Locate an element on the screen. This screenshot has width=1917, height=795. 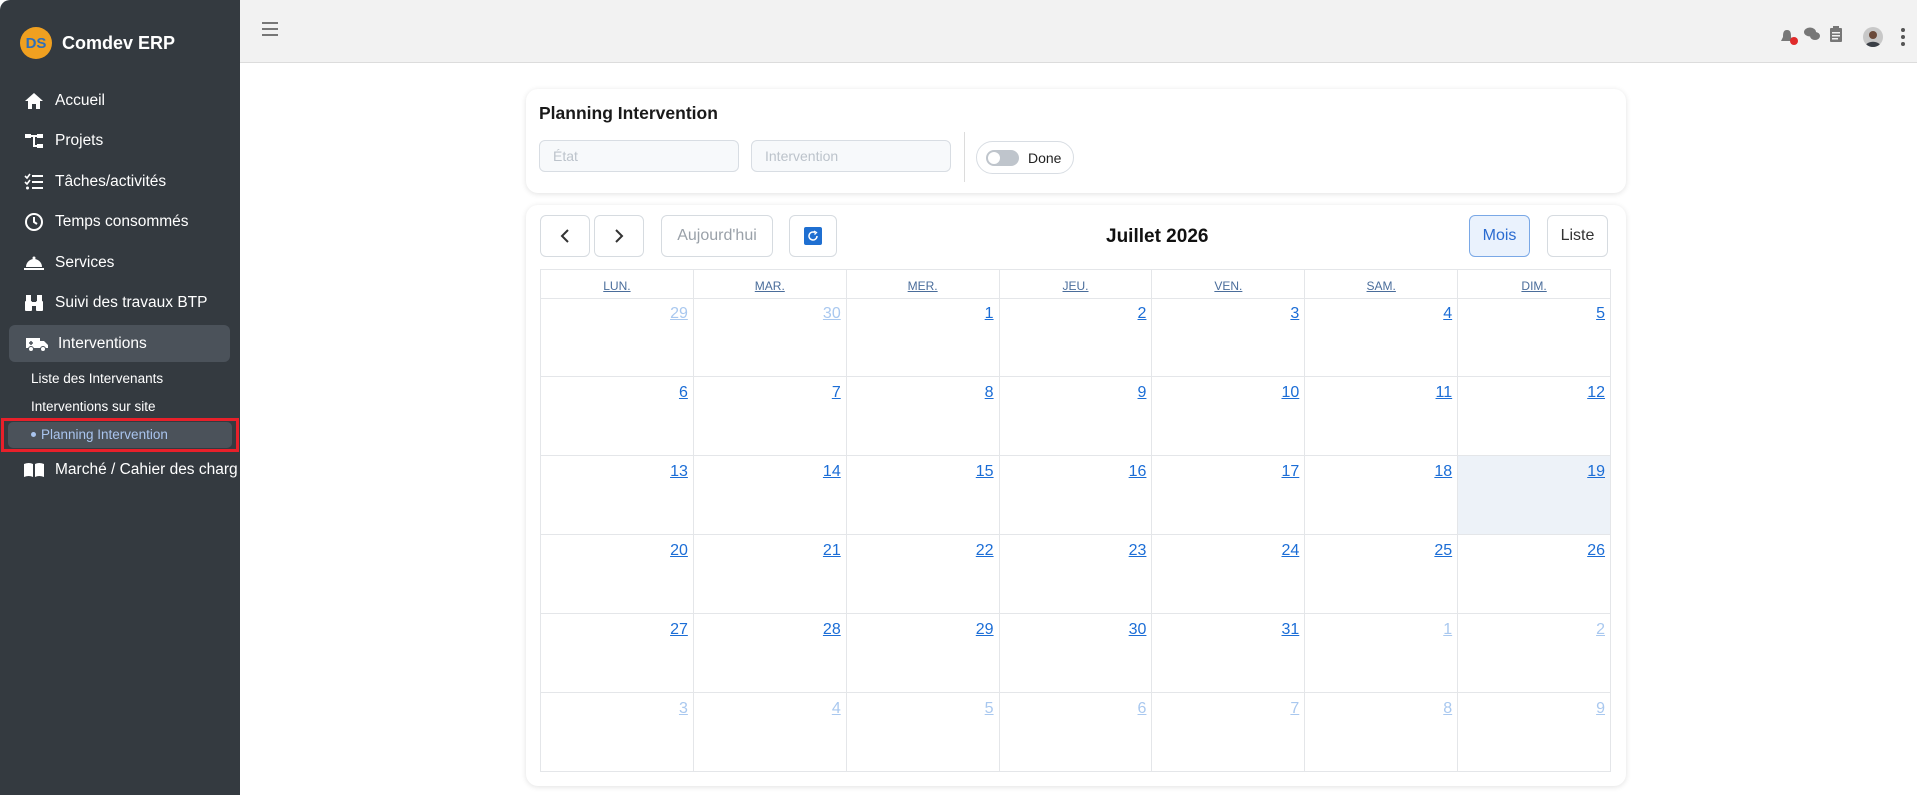
sidebar-item-marche: Marché / Cahier des charg is located at coordinates (130, 470).